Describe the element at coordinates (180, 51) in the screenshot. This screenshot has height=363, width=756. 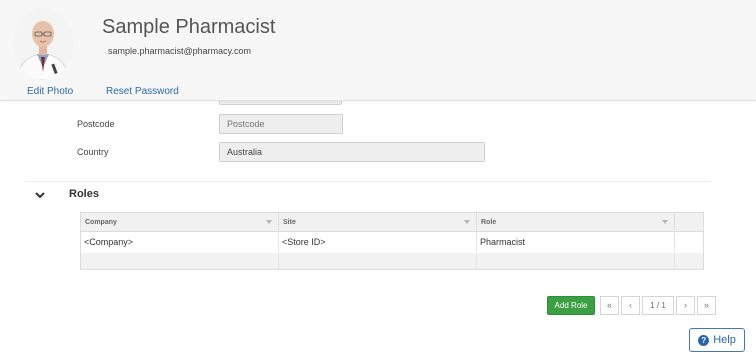
I see `user-email: sample.pharmacist@pharmacy.com` at that location.